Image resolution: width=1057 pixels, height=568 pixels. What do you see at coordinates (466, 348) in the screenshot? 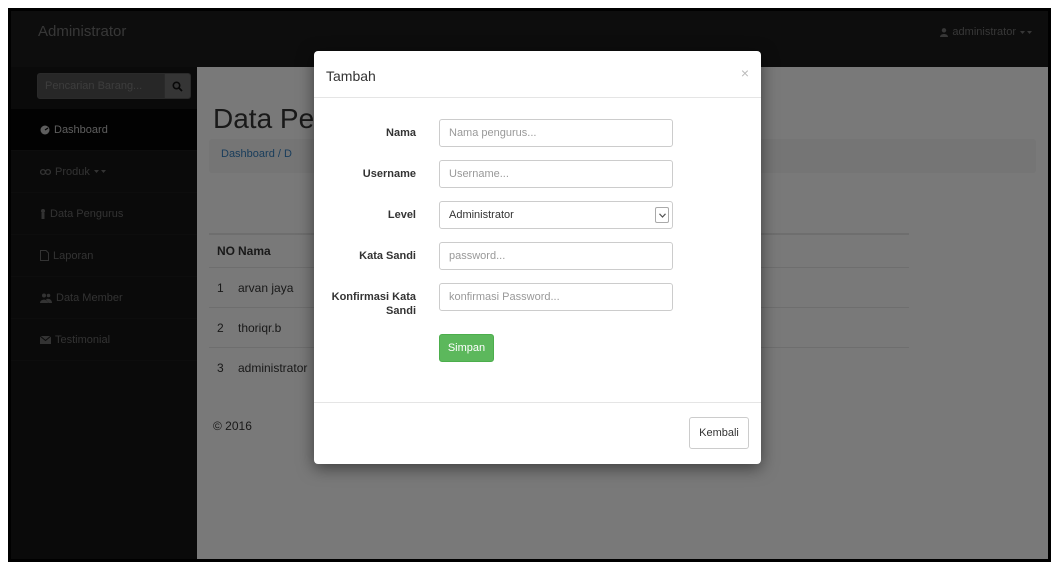
I see `save-button: Simpan` at bounding box center [466, 348].